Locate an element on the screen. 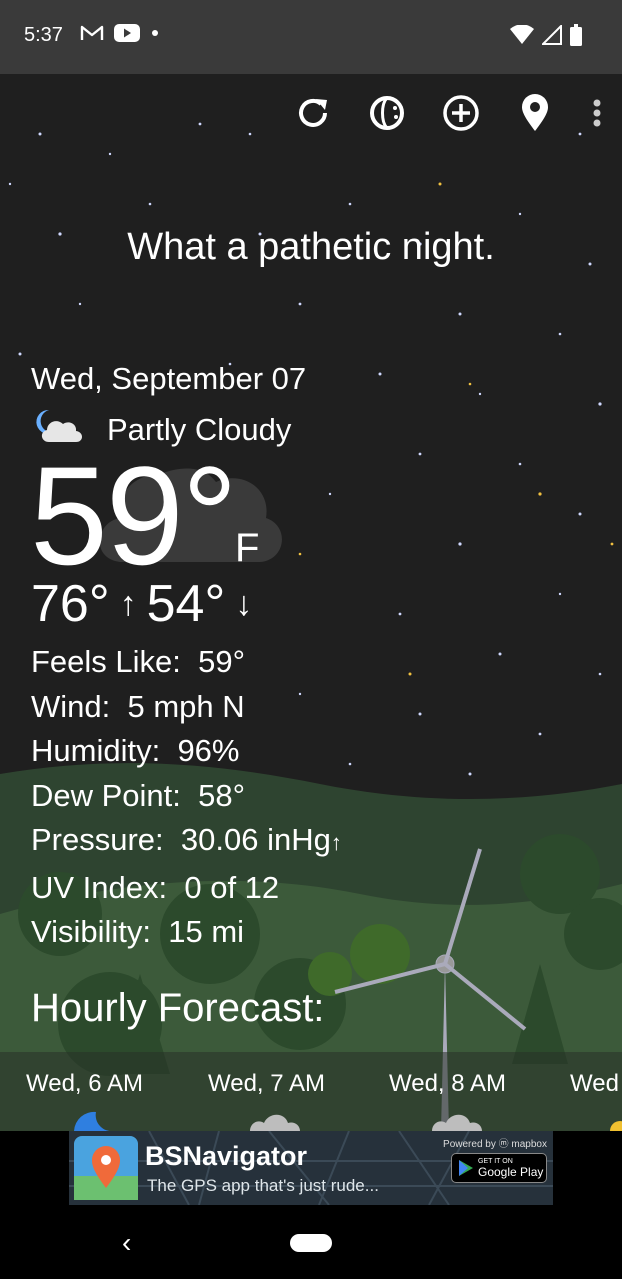 The image size is (622, 1279). detail-wind: Wind: 5 mph N is located at coordinates (138, 706).